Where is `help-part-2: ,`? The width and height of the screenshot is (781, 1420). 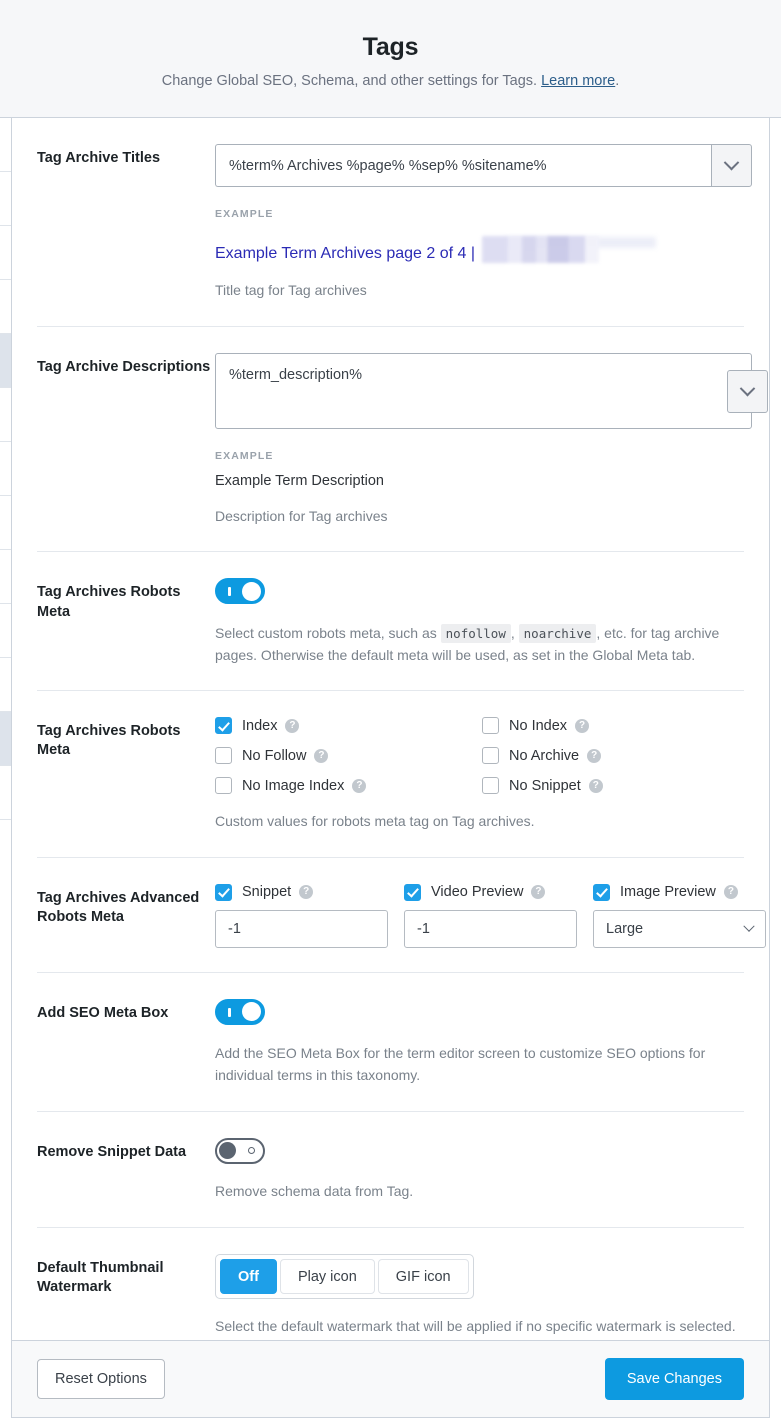
help-part-2: , is located at coordinates (514, 632).